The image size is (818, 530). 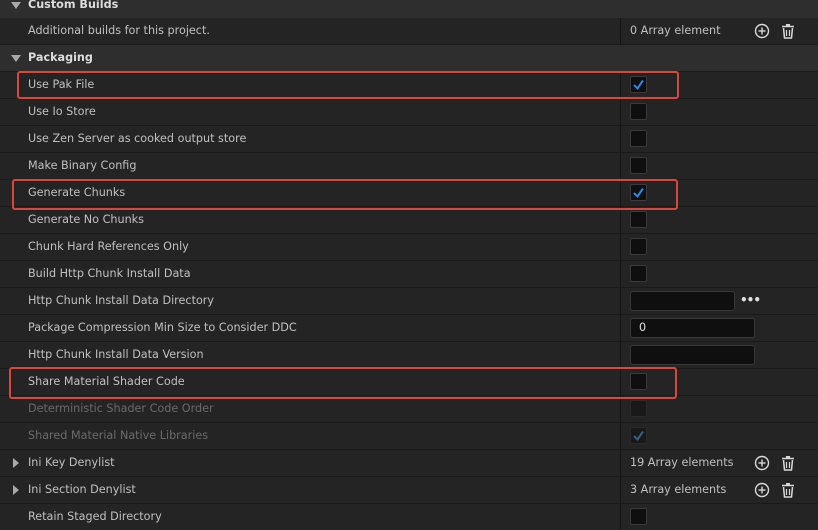 What do you see at coordinates (82, 165) in the screenshot?
I see `row-label: Make Binary Config` at bounding box center [82, 165].